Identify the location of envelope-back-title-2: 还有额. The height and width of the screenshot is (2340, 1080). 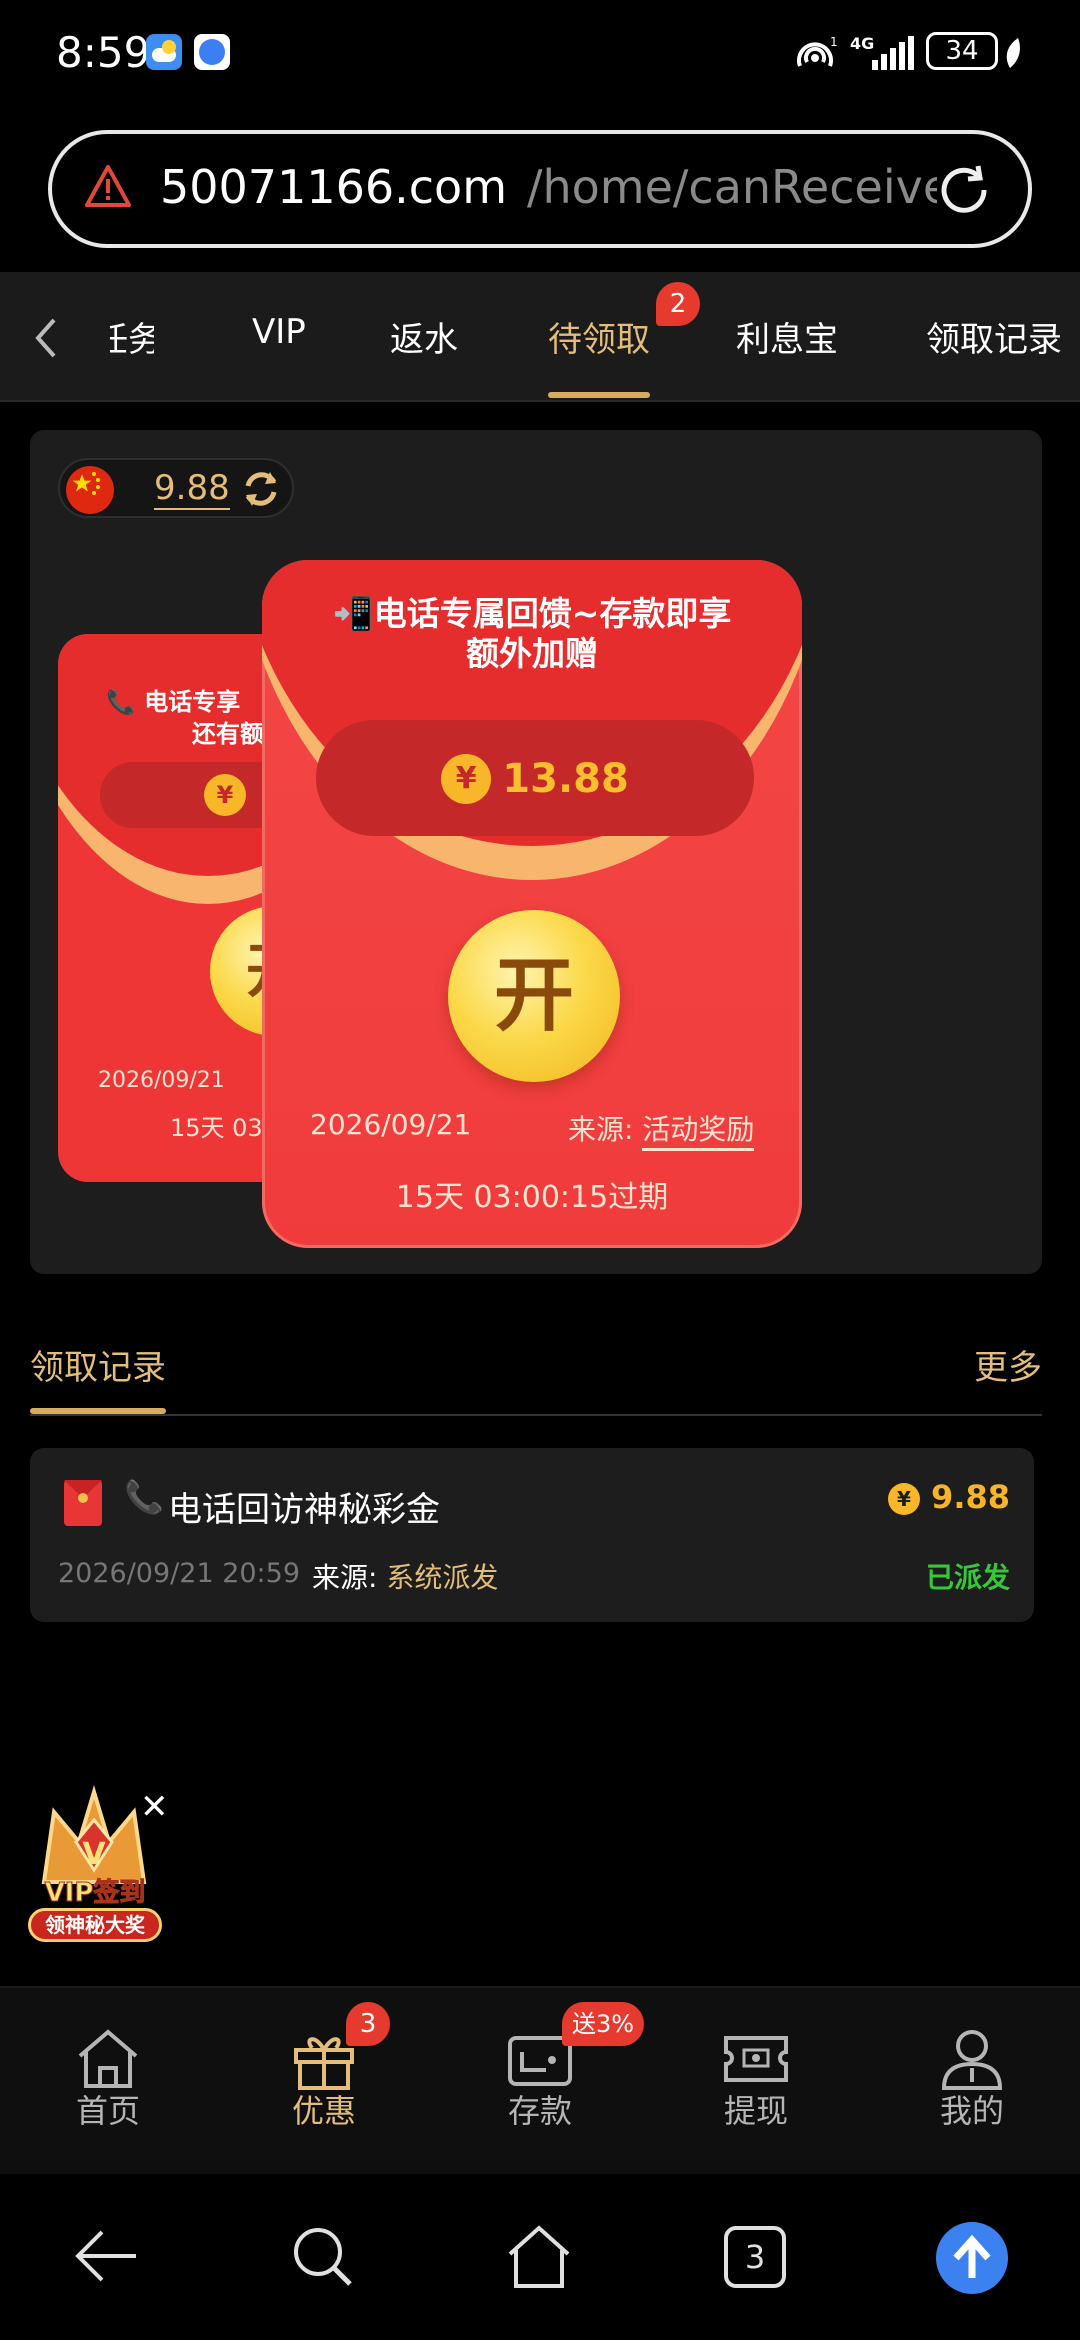
(228, 734).